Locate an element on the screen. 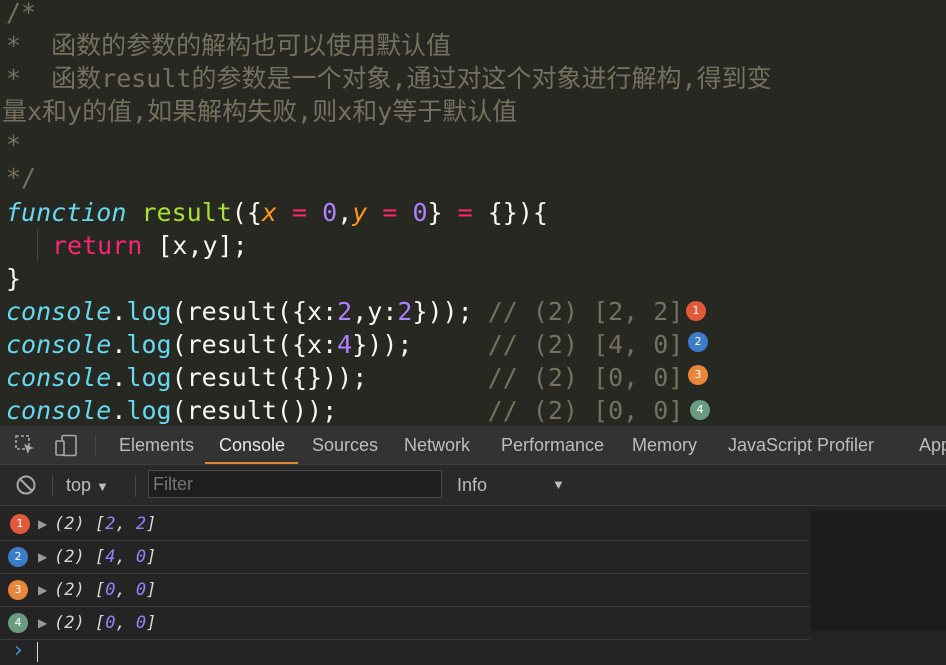 Image resolution: width=946 pixels, height=665 pixels. log-level-selector: Info ▼ is located at coordinates (513, 485).